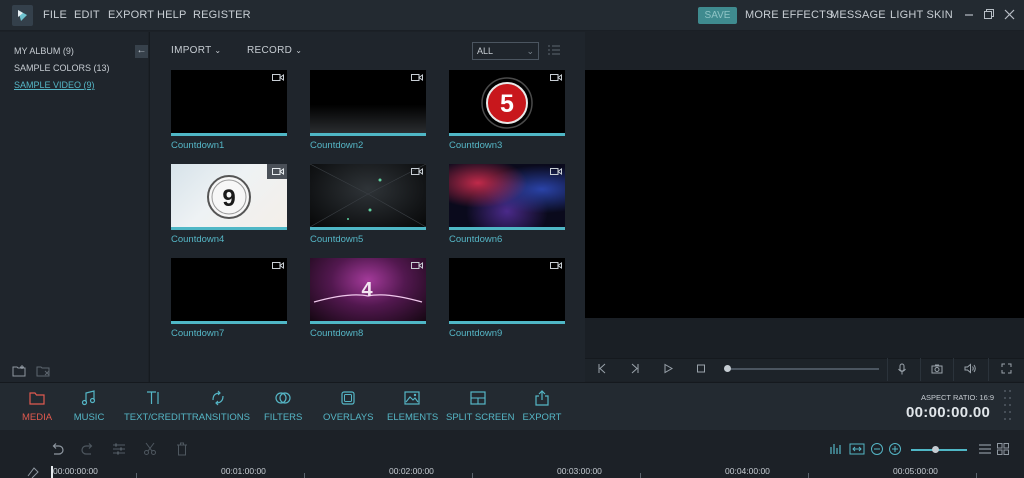 The height and width of the screenshot is (478, 1024). I want to click on divider, so click(988, 369).